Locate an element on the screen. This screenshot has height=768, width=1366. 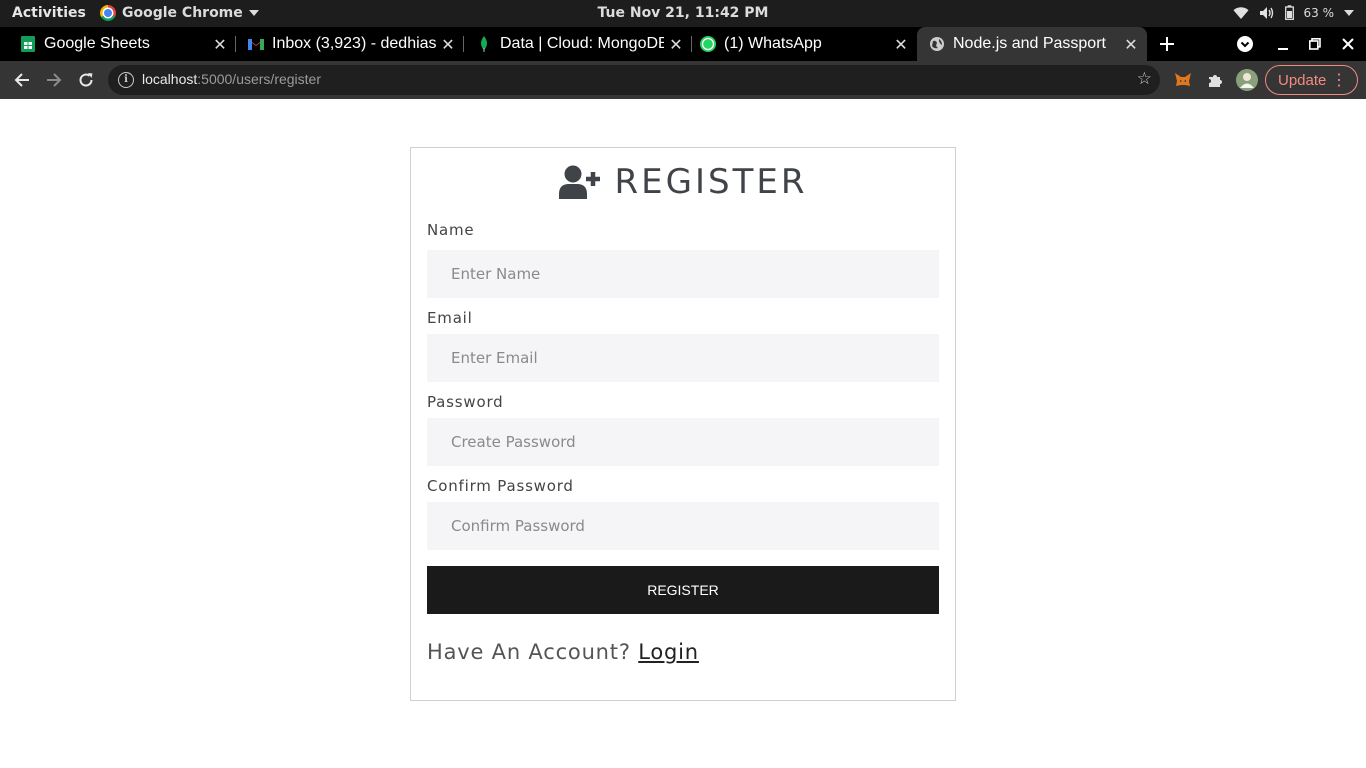
chrome-icon is located at coordinates (108, 13).